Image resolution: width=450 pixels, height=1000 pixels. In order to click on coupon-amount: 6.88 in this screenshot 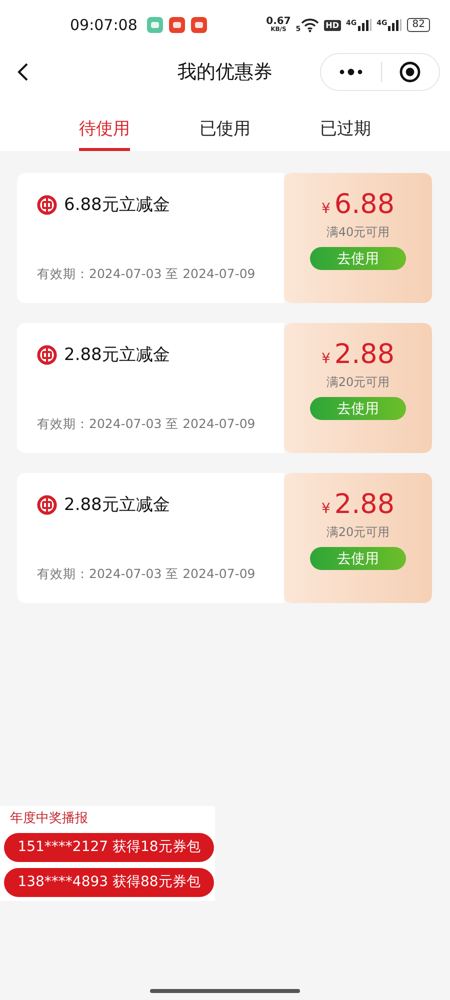, I will do `click(364, 204)`.